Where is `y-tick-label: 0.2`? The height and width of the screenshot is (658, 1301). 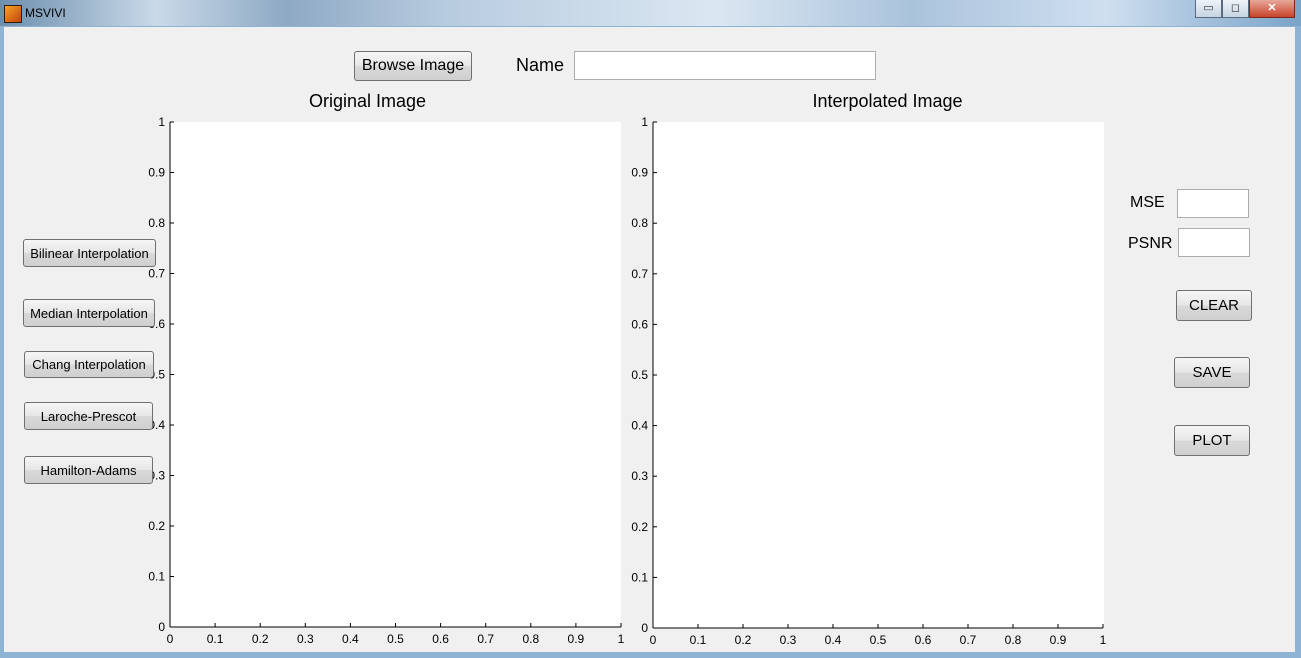
y-tick-label: 0.2 is located at coordinates (639, 527).